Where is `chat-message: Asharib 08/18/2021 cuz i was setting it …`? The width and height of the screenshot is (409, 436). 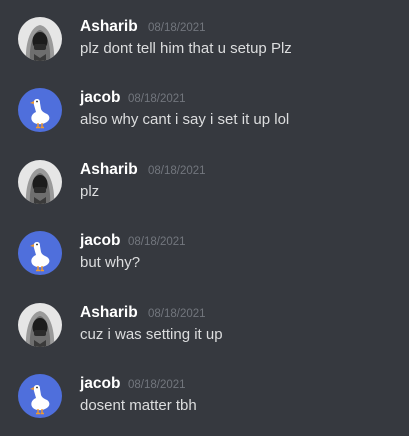
chat-message: Asharib 08/18/2021 cuz i was setting it … is located at coordinates (204, 333).